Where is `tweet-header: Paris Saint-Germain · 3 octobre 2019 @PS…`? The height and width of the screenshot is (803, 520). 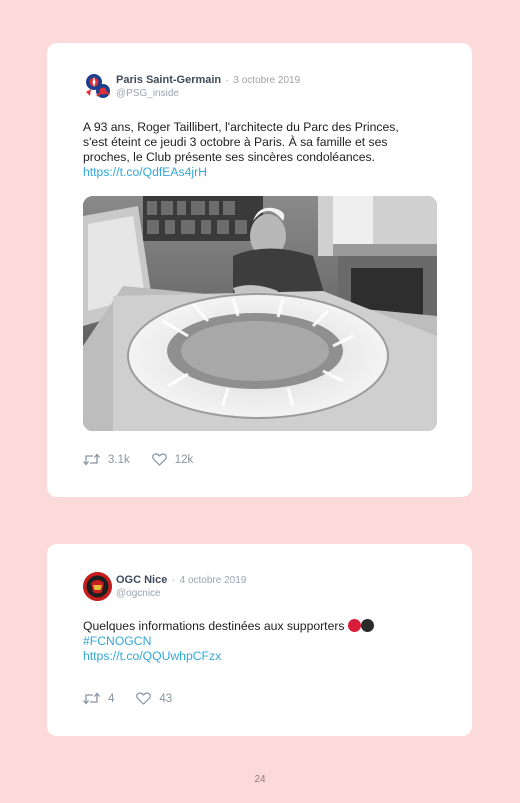
tweet-header: Paris Saint-Germain · 3 octobre 2019 @PS… is located at coordinates (191, 86).